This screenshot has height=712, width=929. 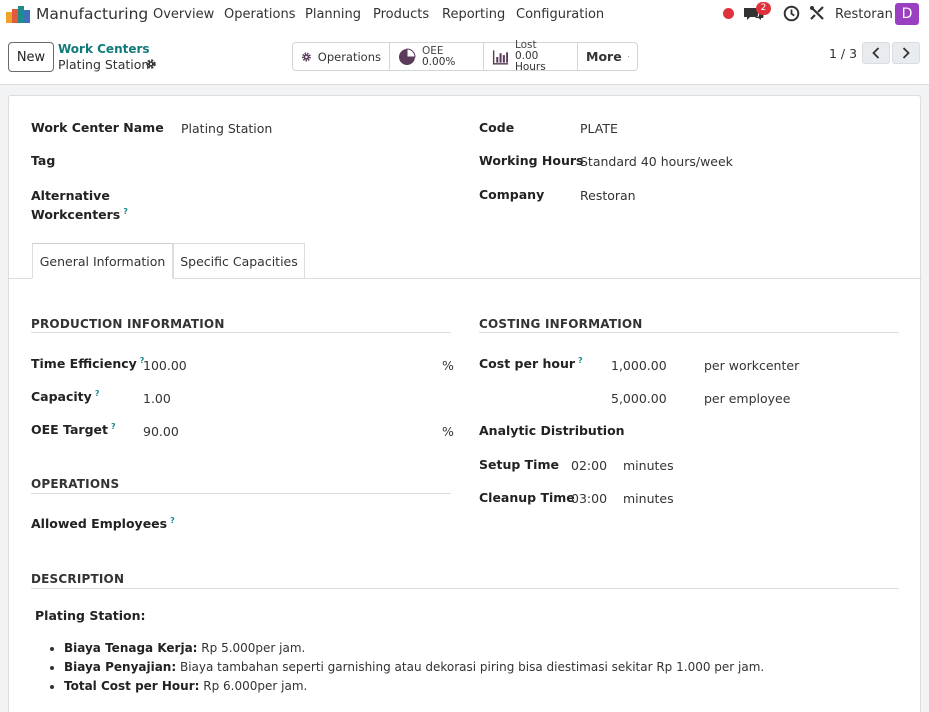 What do you see at coordinates (120, 667) in the screenshot?
I see `list-item-label: Biaya Penyajian:` at bounding box center [120, 667].